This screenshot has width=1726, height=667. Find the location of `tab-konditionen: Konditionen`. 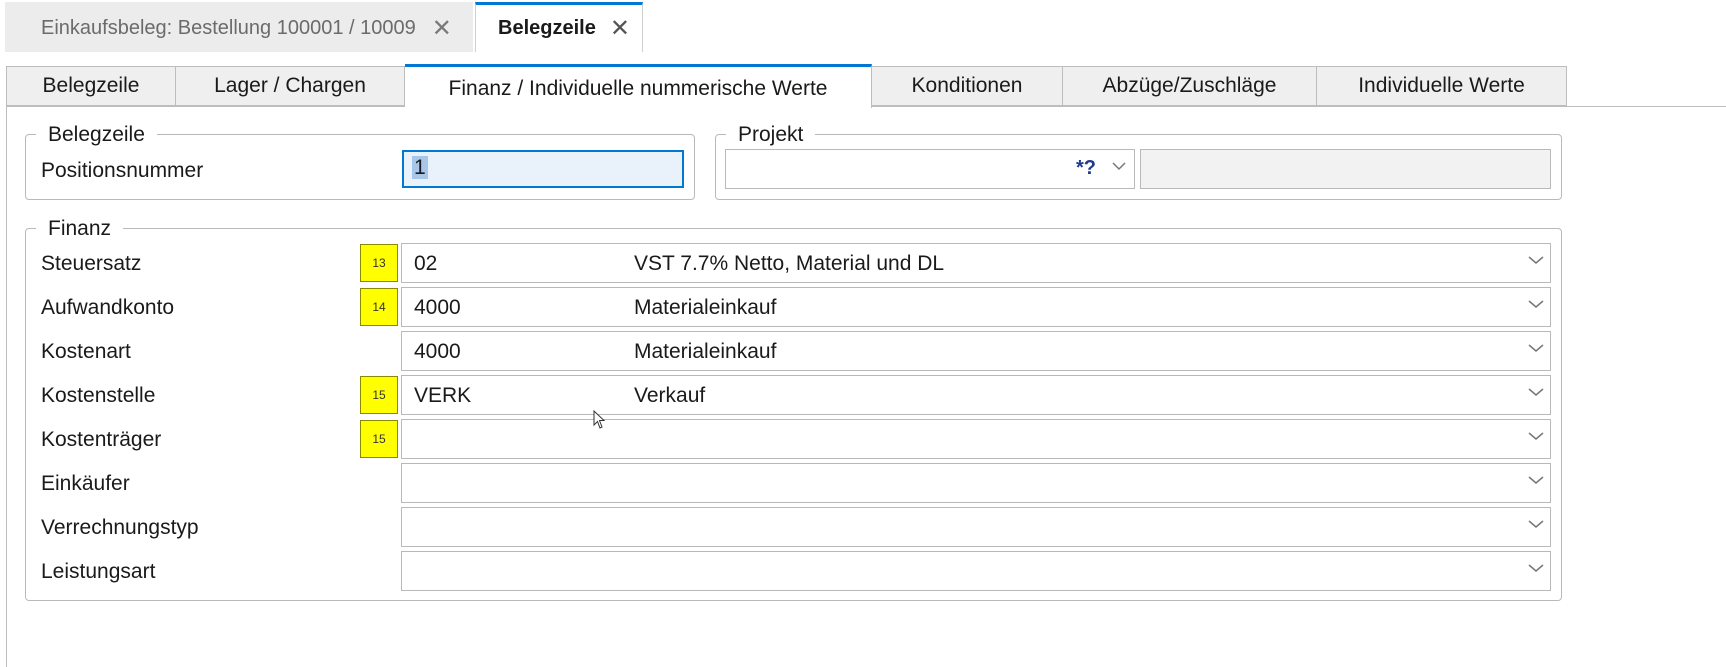

tab-konditionen: Konditionen is located at coordinates (967, 86).